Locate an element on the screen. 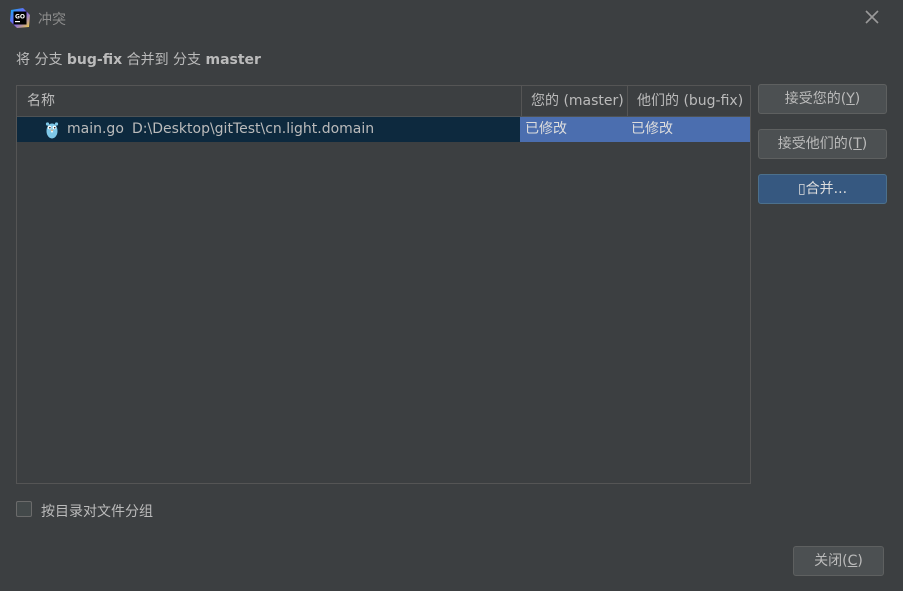  accept-yours-mnemonic: Y is located at coordinates (850, 99).